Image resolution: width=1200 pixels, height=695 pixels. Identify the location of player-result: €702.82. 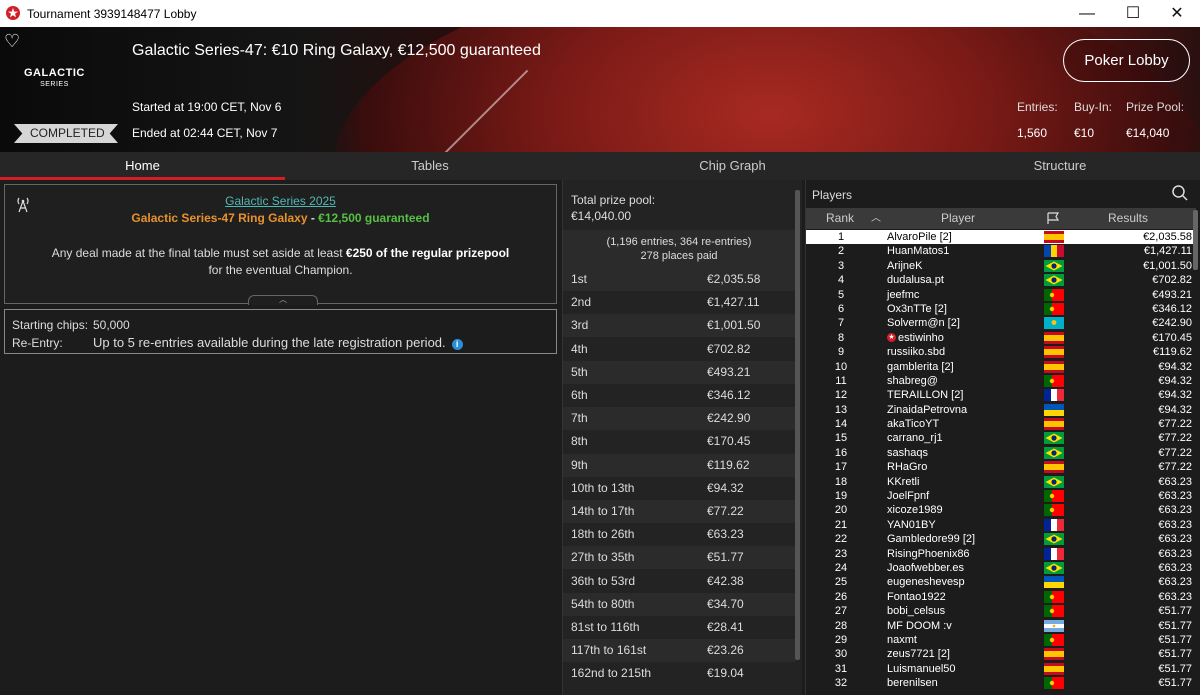
(1172, 280).